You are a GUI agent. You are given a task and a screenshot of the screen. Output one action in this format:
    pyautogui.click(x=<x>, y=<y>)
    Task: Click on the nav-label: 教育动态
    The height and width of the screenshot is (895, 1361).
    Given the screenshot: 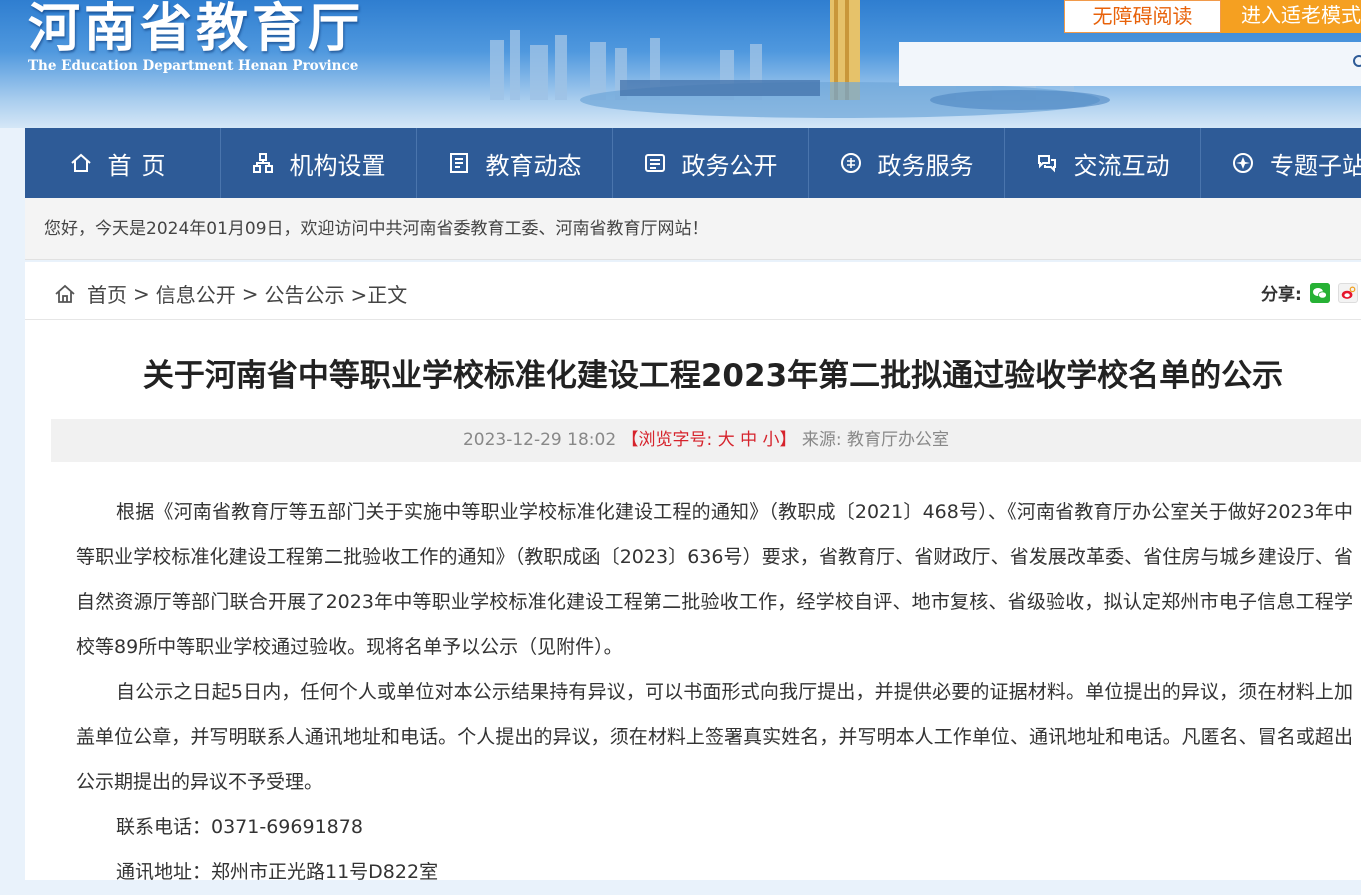 What is the action you would take?
    pyautogui.click(x=533, y=165)
    